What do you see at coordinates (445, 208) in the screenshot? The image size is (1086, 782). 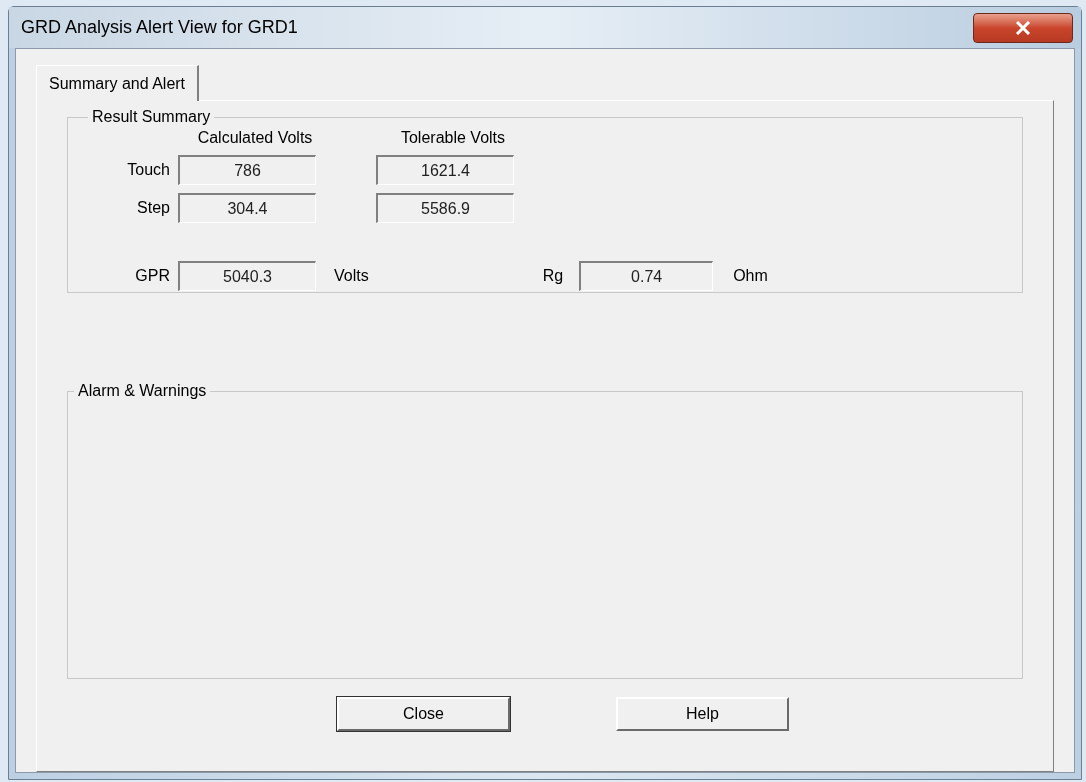 I see `value-field: 5586.9` at bounding box center [445, 208].